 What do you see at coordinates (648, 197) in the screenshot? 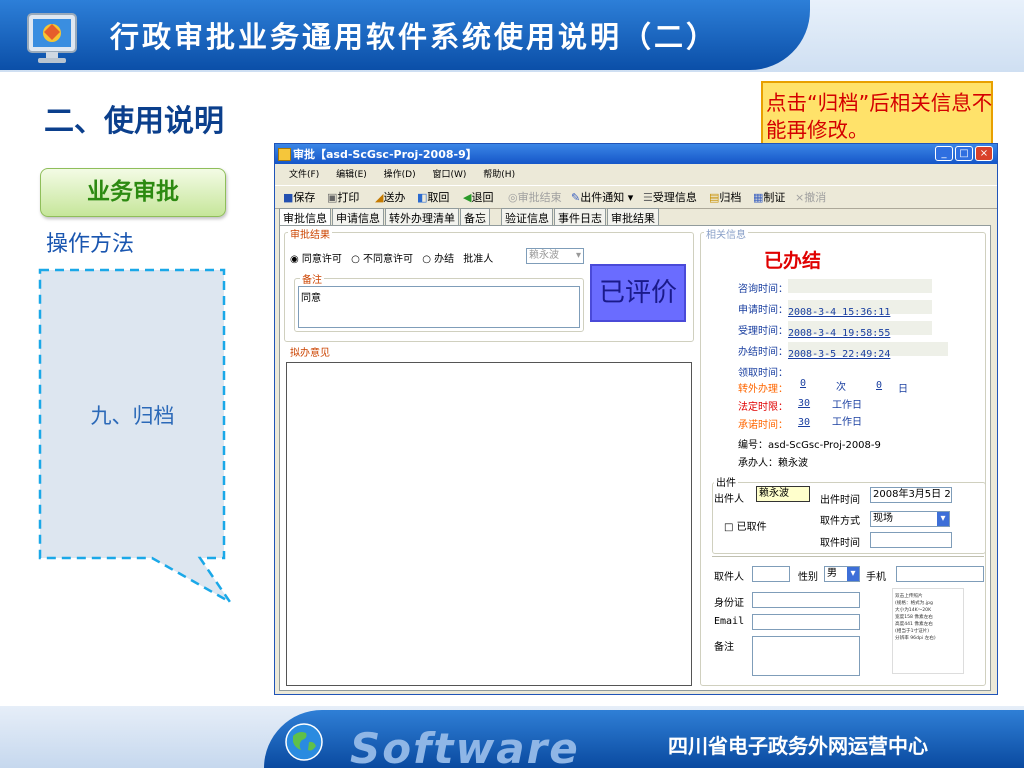
I see `accept-info-icon: ☰` at bounding box center [648, 197].